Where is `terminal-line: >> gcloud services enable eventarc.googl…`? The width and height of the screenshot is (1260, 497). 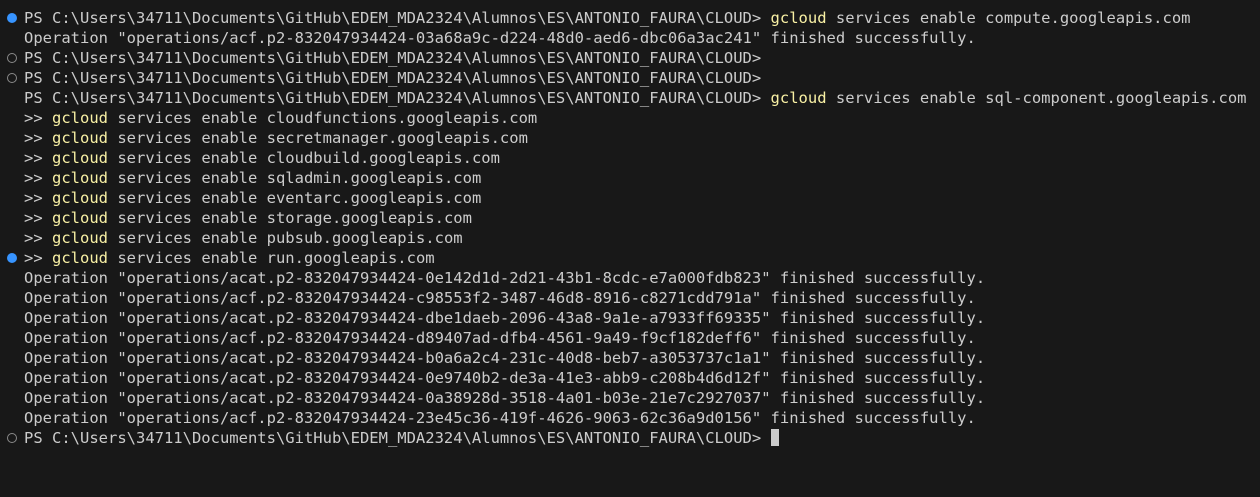 terminal-line: >> gcloud services enable eventarc.googl… is located at coordinates (630, 198).